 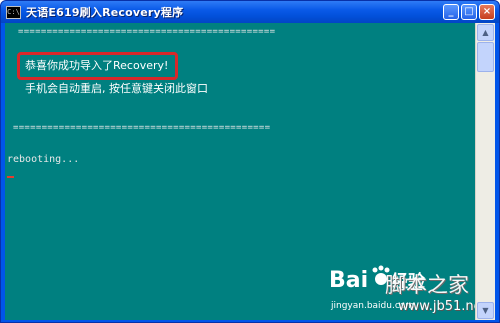 I want to click on success-message: 恭喜你成功导入了Recovery!, so click(x=97, y=65).